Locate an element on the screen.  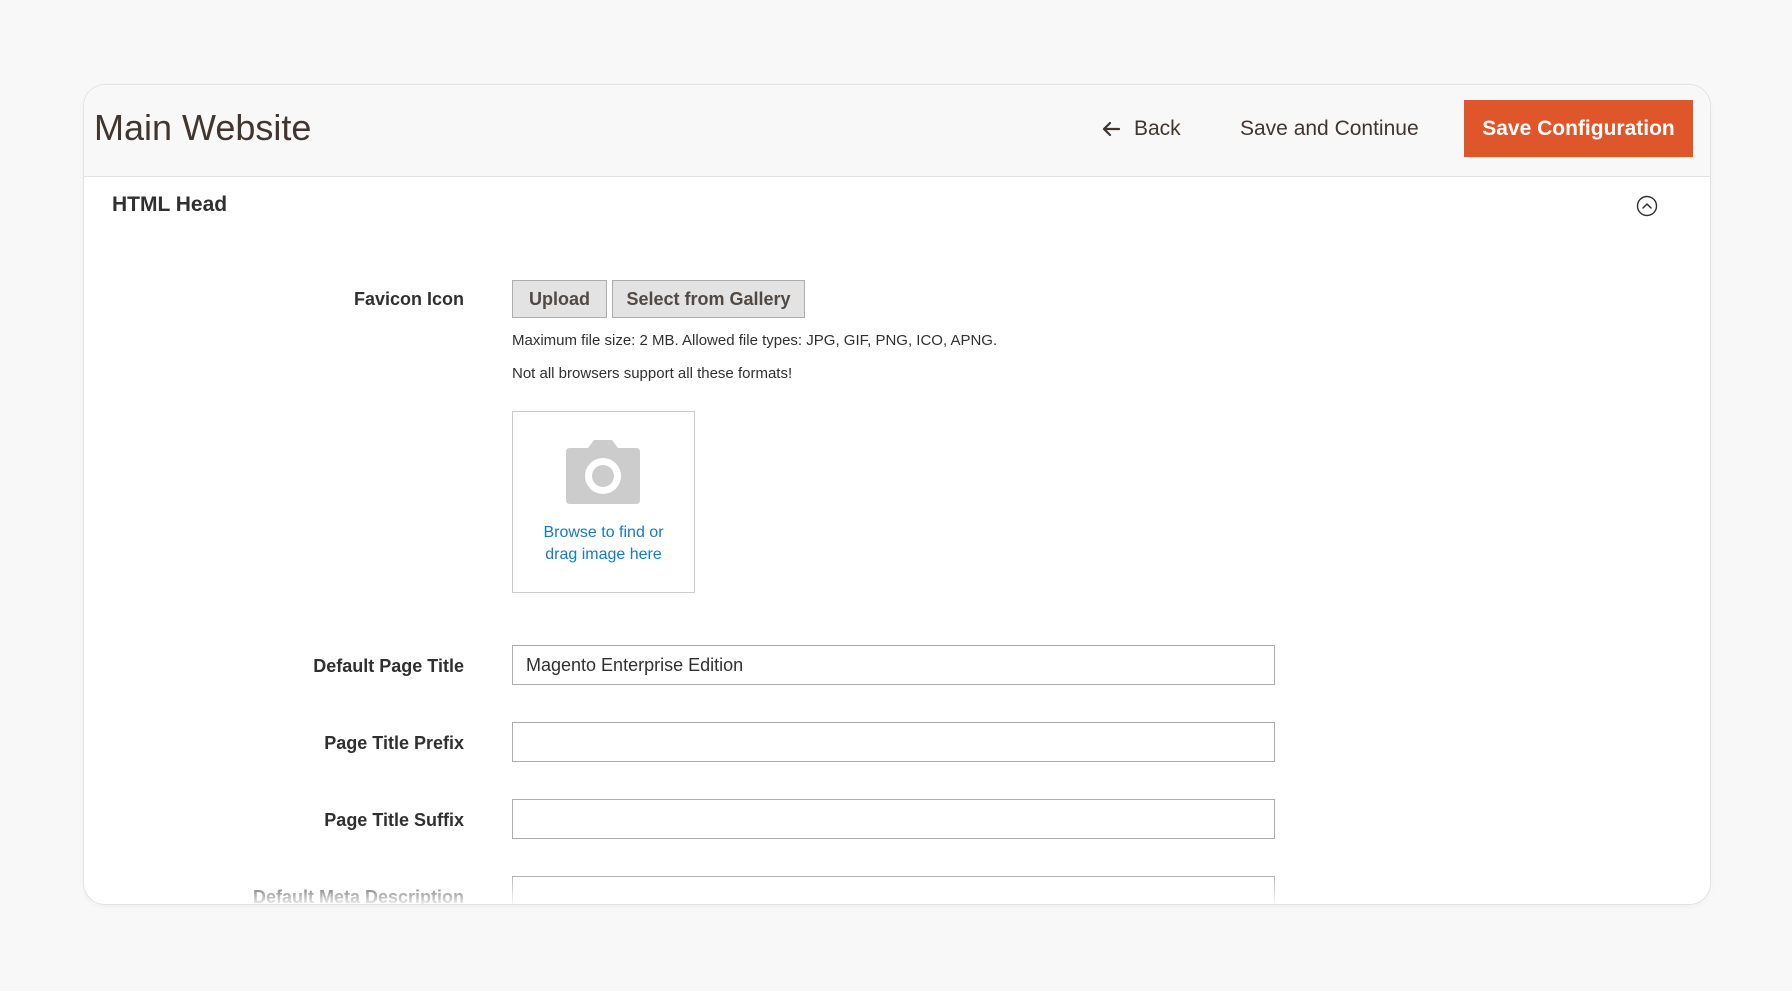
default-meta-description-label: Default Meta Description is located at coordinates (358, 896).